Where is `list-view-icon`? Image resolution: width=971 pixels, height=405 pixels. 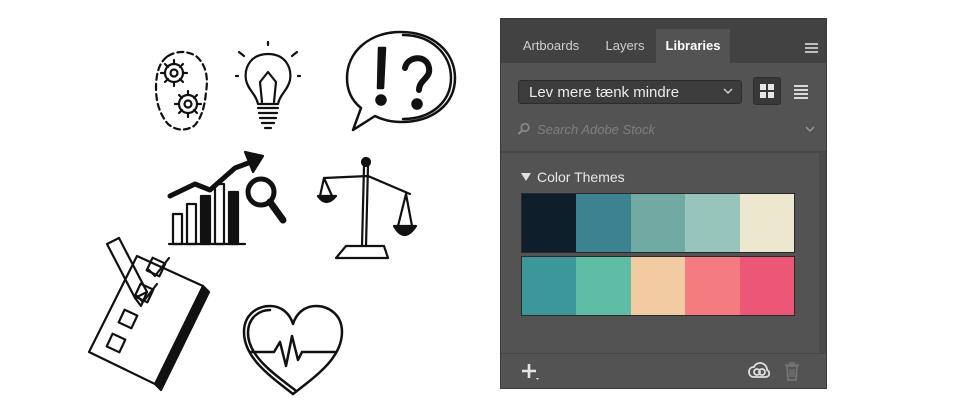 list-view-icon is located at coordinates (801, 92).